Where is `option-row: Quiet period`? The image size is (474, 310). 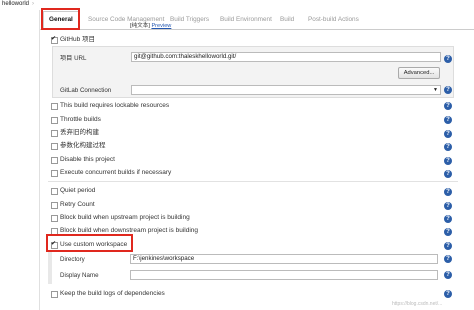 option-row: Quiet period is located at coordinates (73, 191).